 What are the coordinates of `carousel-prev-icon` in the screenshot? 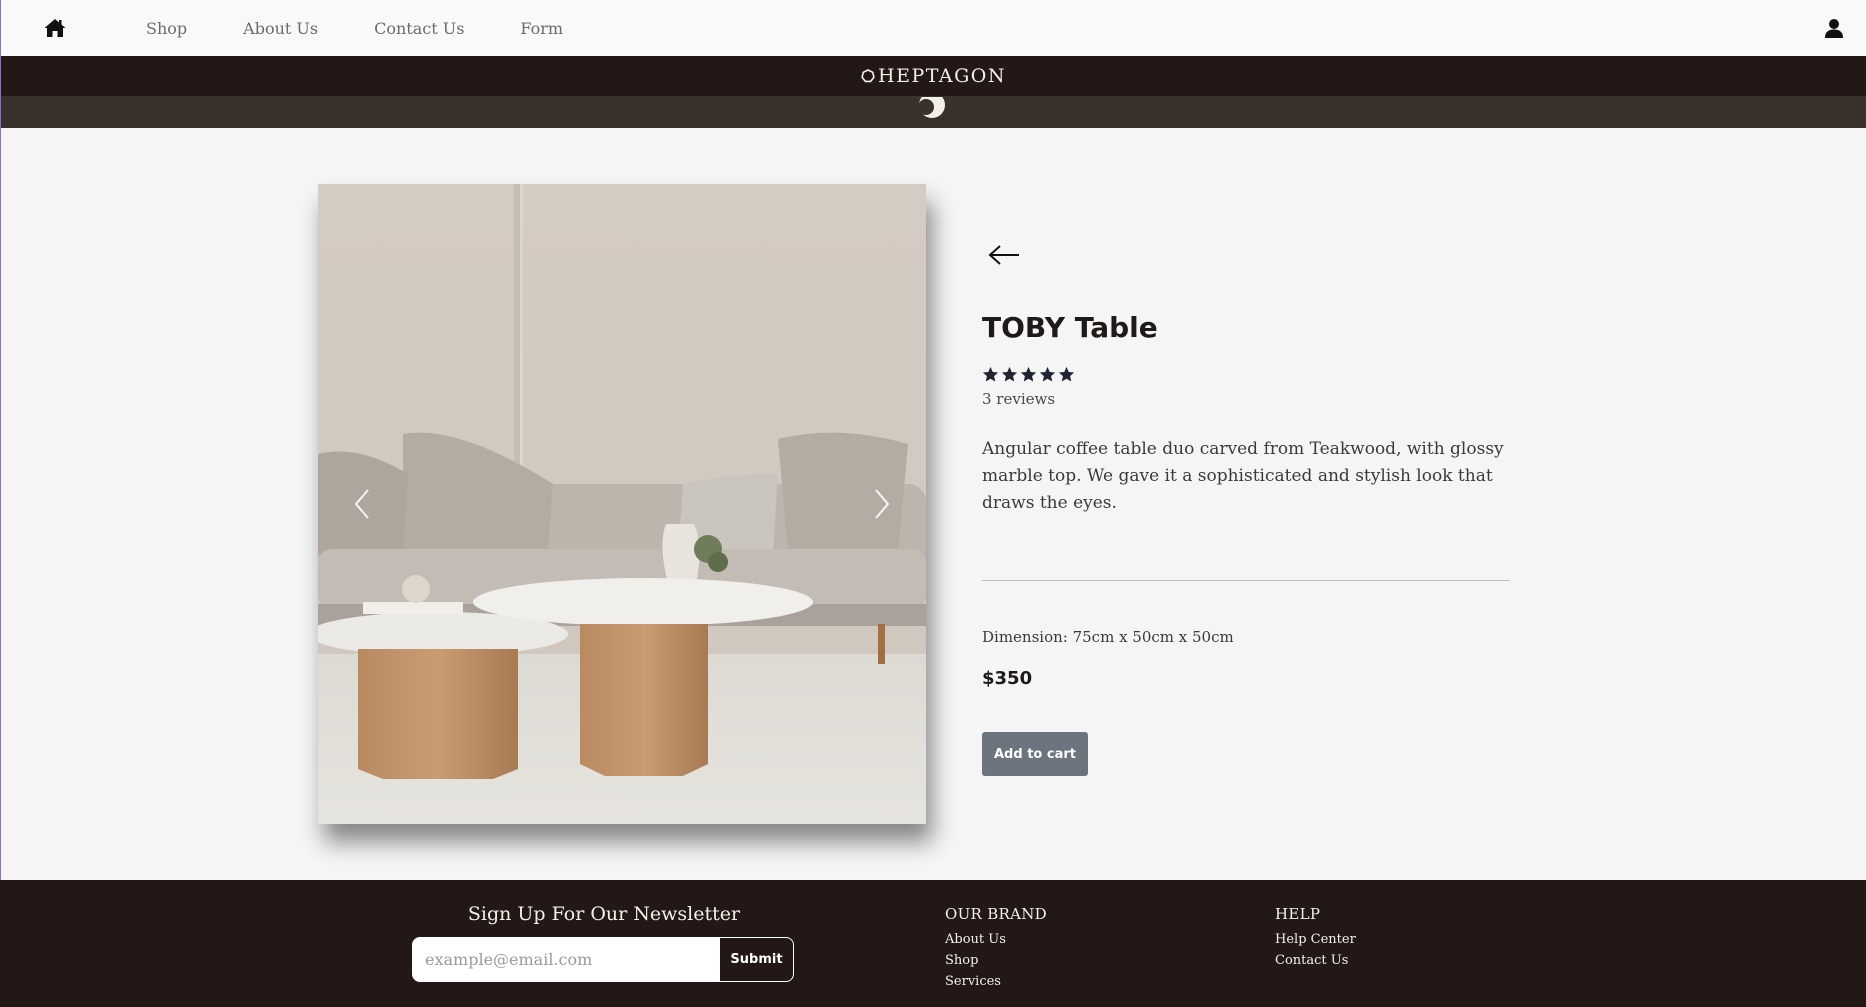 It's located at (363, 504).